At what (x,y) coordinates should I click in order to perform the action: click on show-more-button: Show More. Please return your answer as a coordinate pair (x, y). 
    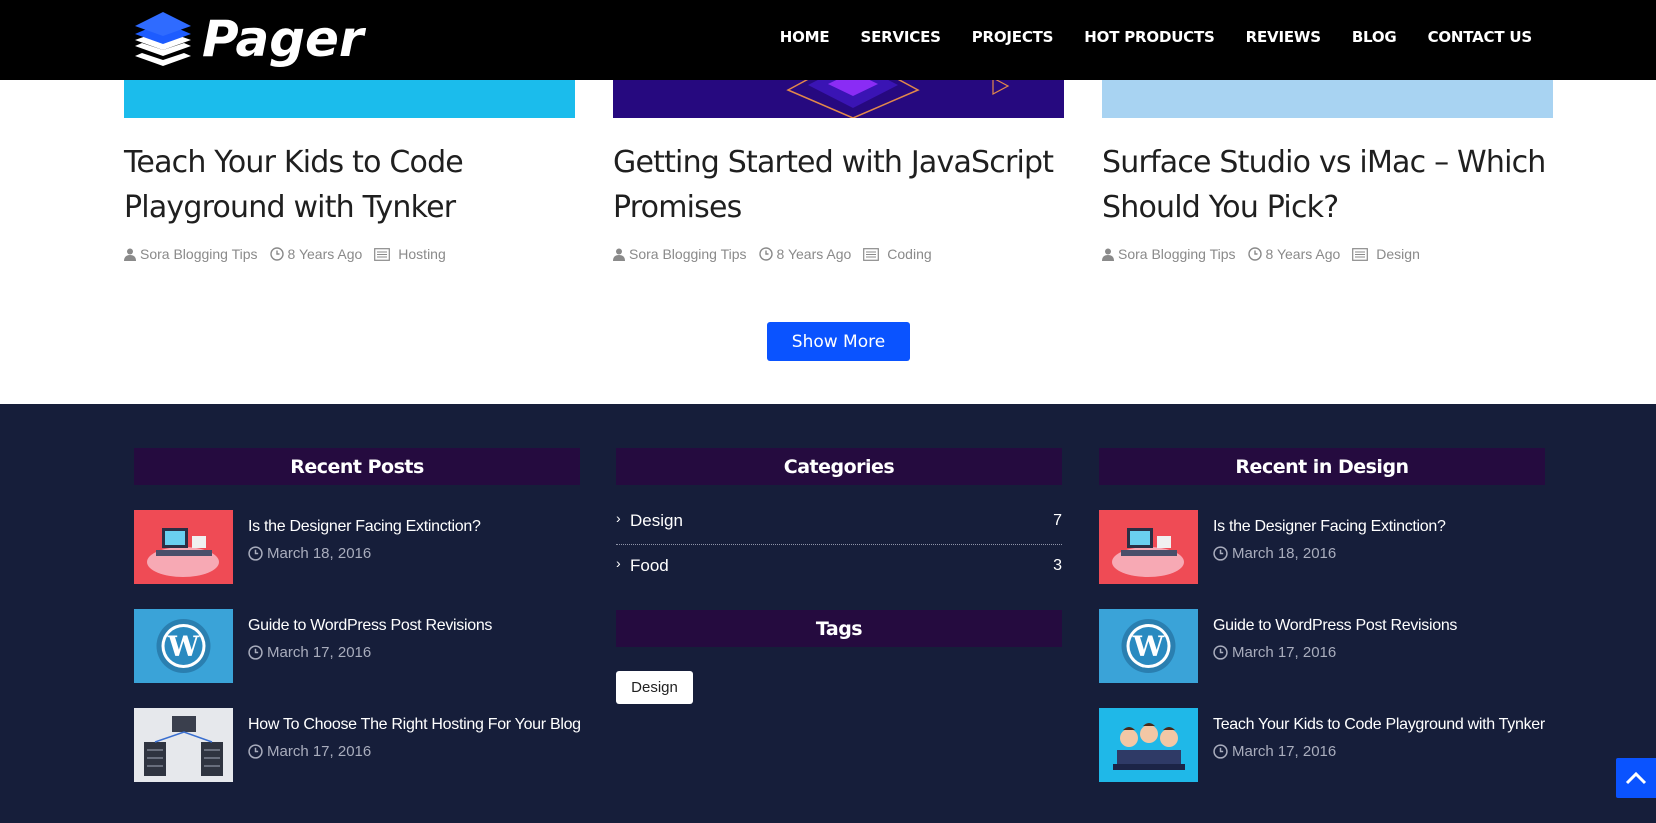
    Looking at the image, I should click on (838, 341).